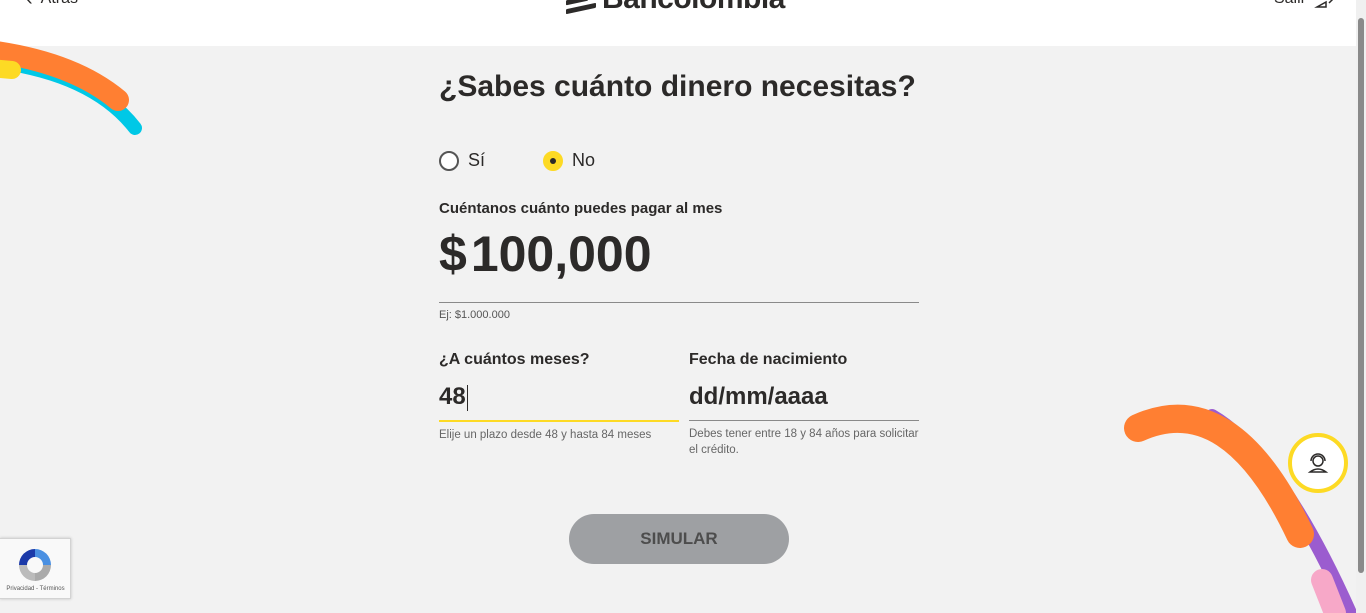 The image size is (1366, 613). I want to click on radio-label-si: Sí, so click(477, 160).